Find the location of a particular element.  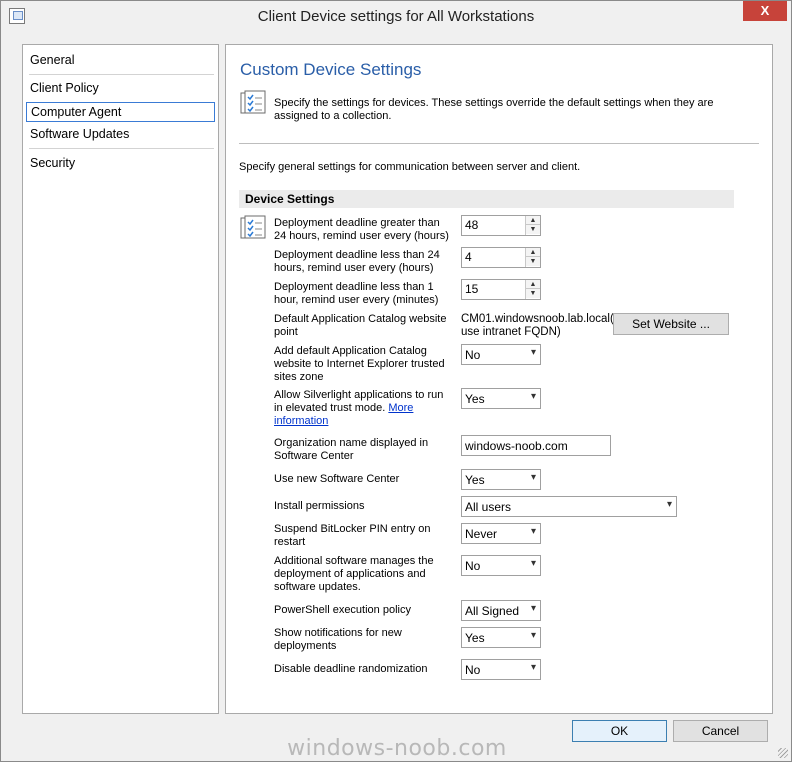

new-sc-label: Use new Software Center is located at coordinates (337, 479).